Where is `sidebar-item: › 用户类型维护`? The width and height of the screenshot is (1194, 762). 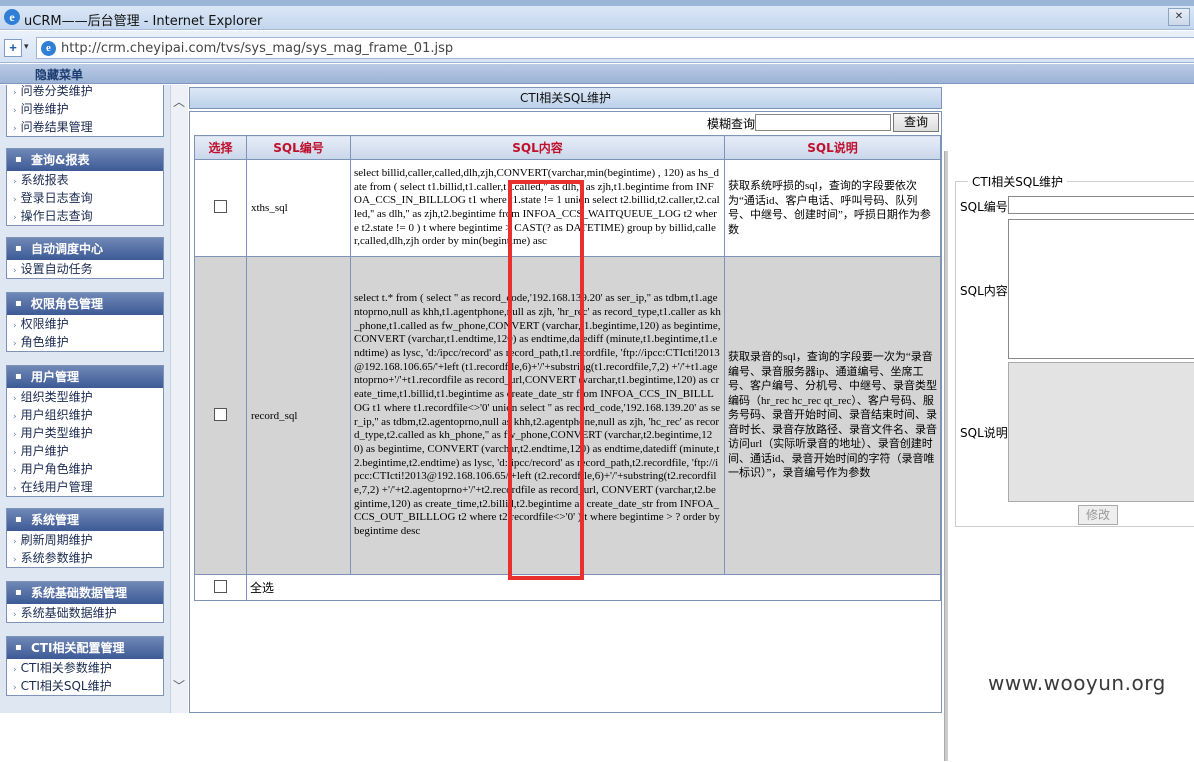
sidebar-item: › 用户类型维护 is located at coordinates (85, 433).